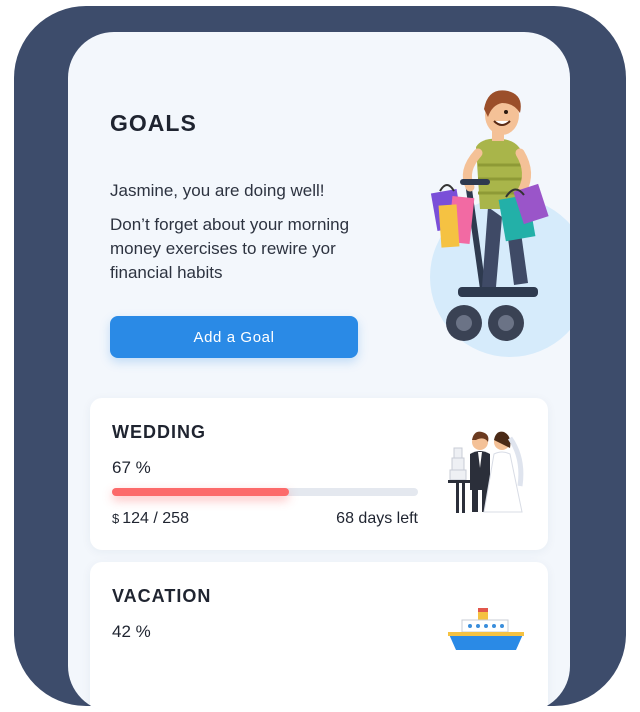 The image size is (640, 712). I want to click on cruise-ship-icon, so click(486, 629).